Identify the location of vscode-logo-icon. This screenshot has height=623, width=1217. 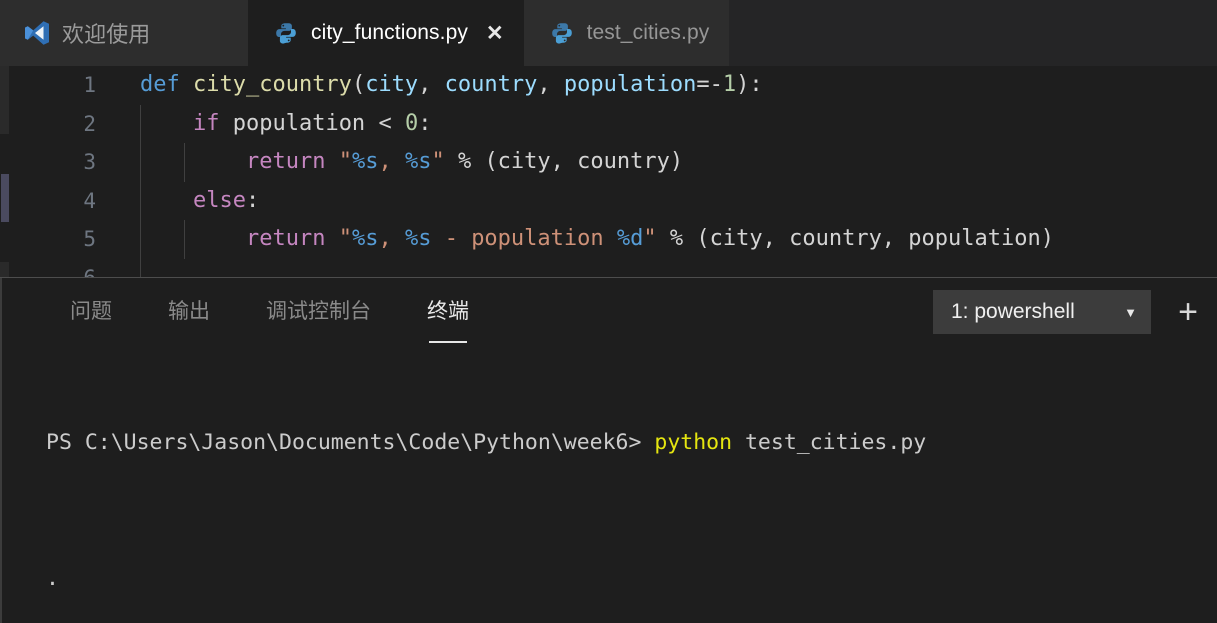
(37, 33).